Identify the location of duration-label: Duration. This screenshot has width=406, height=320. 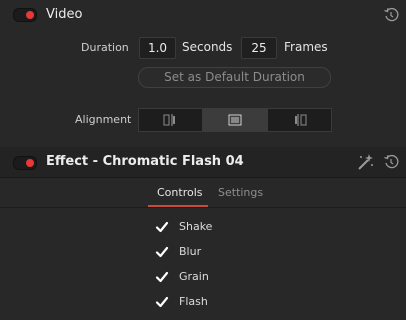
(105, 47).